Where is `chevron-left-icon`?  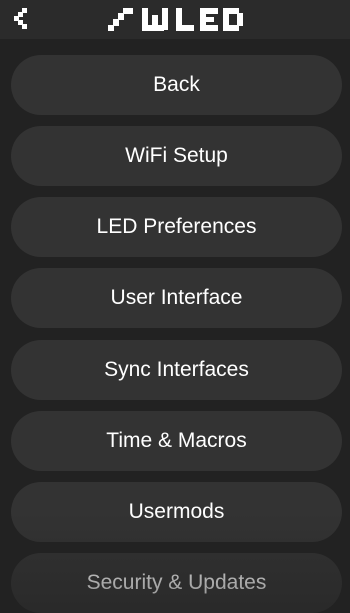 chevron-left-icon is located at coordinates (23, 19).